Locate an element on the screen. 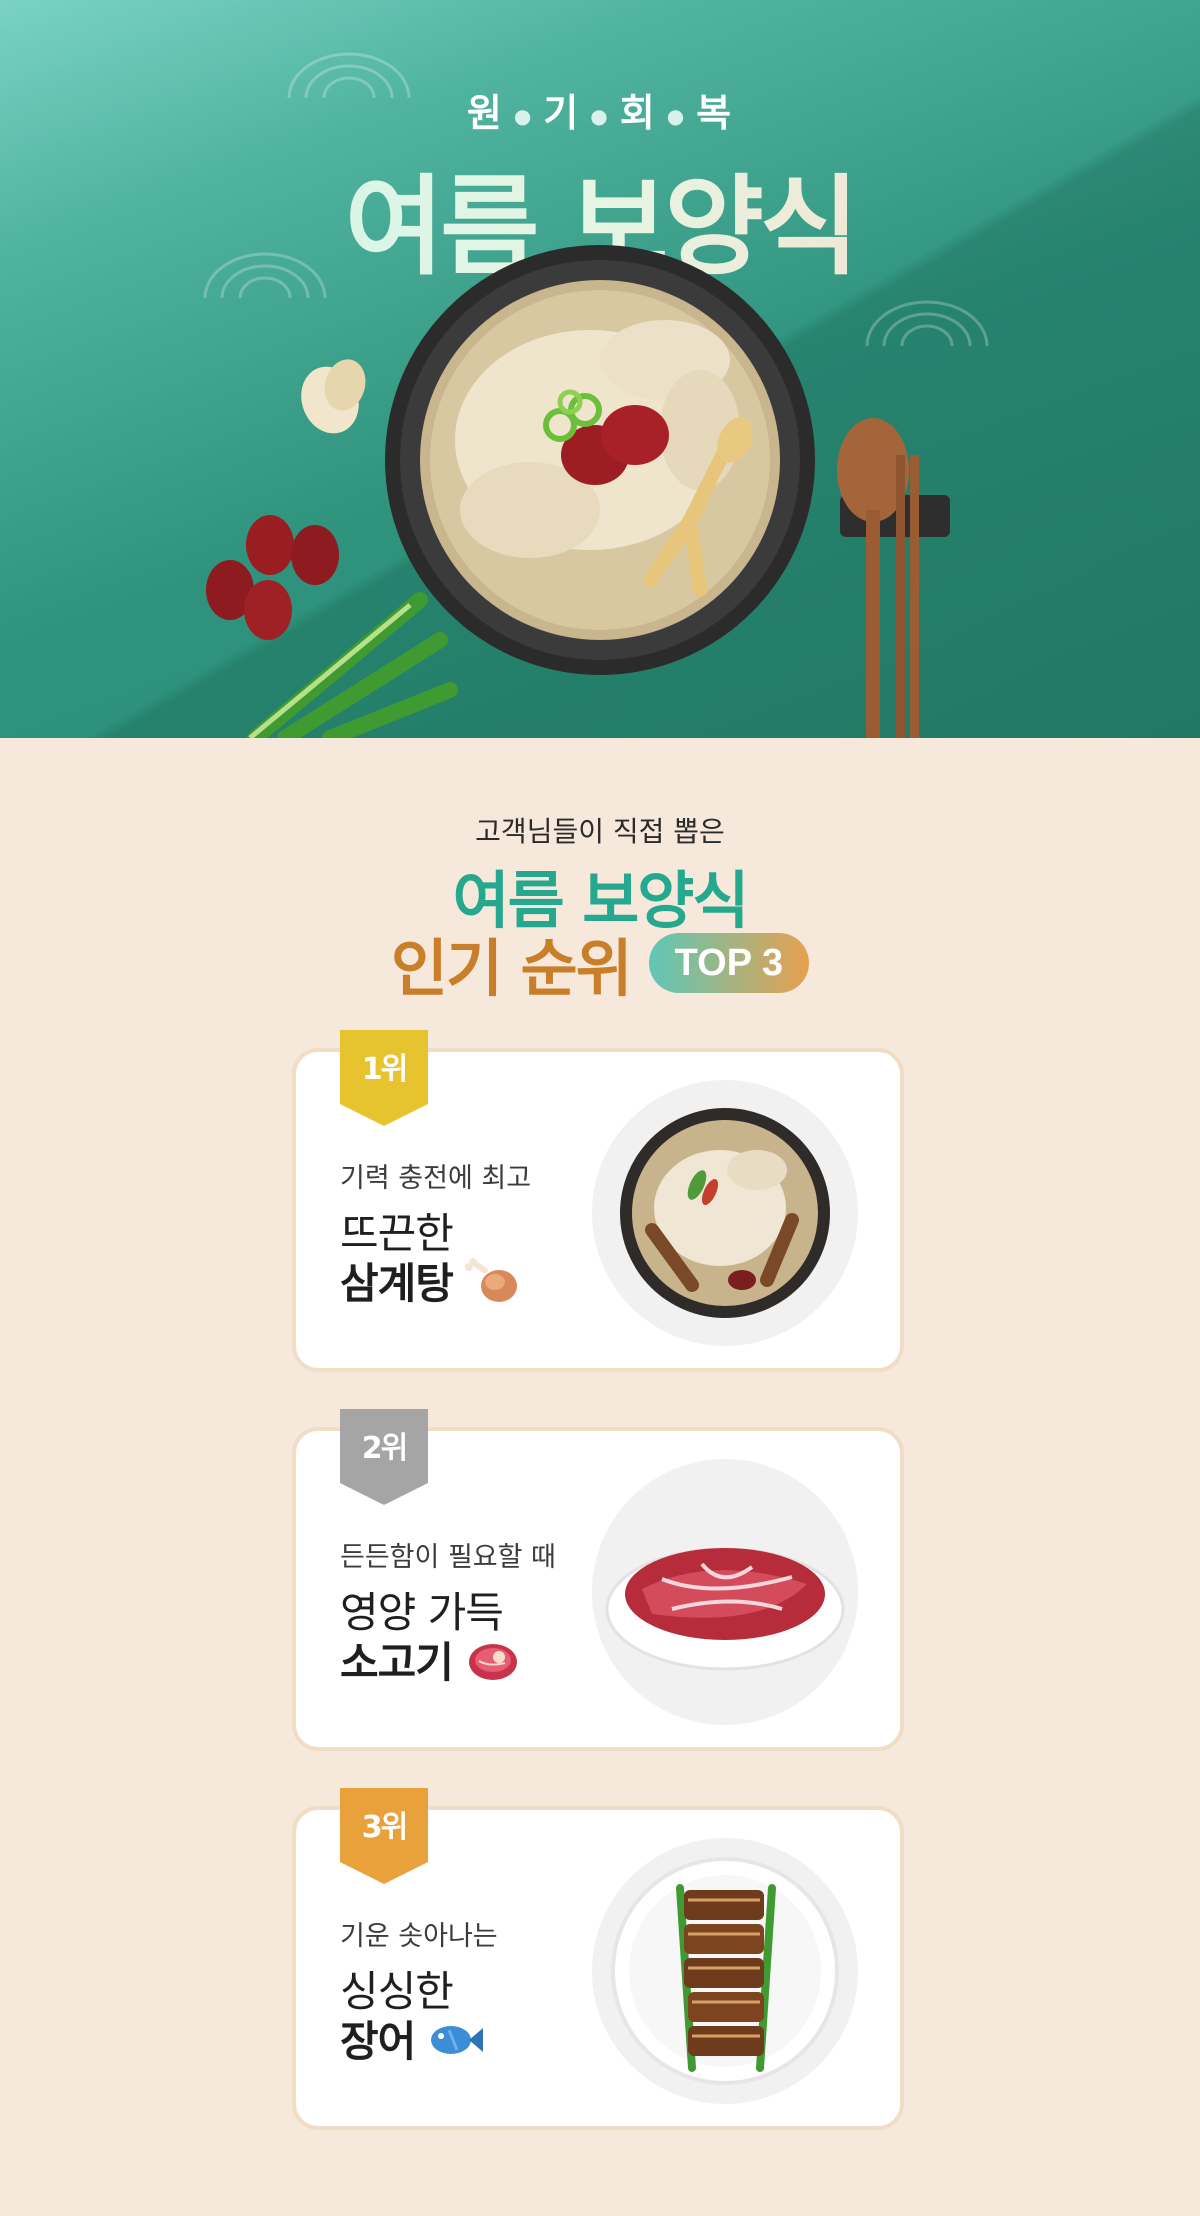 The width and height of the screenshot is (1200, 2216). card-subtitle: 기력 충전에 최고 is located at coordinates (436, 1178).